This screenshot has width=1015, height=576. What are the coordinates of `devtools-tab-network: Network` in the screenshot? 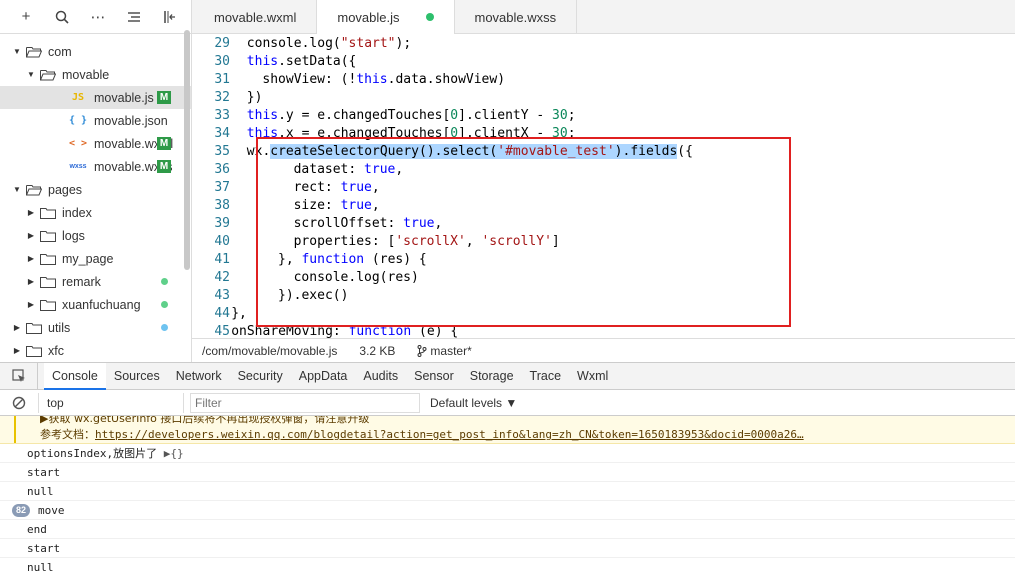 It's located at (199, 376).